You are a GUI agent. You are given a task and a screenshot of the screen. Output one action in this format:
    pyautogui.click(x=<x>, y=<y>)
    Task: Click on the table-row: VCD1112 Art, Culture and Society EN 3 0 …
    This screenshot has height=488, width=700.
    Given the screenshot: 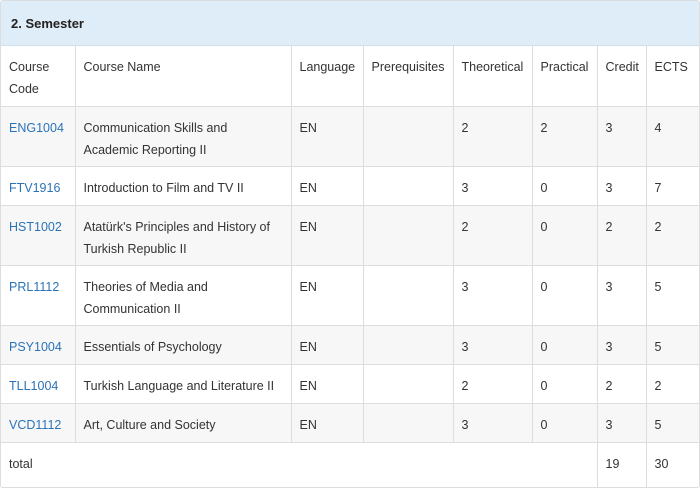 What is the action you would take?
    pyautogui.click(x=350, y=422)
    